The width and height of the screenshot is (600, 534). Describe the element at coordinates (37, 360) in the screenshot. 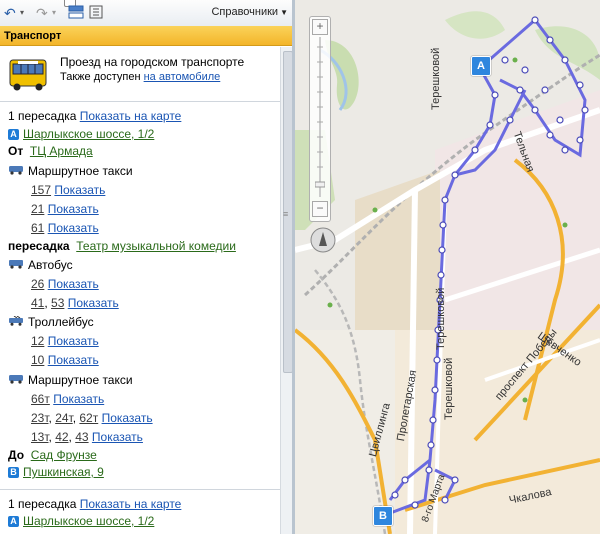

I see `route-number-link: 10` at that location.